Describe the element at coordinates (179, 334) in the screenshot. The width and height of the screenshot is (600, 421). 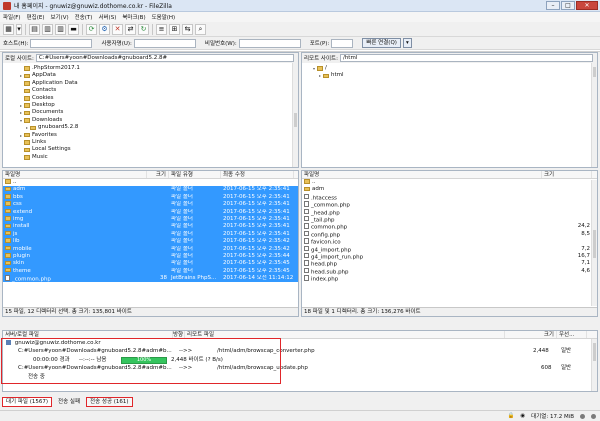
I see `col-direction: 방향` at that location.